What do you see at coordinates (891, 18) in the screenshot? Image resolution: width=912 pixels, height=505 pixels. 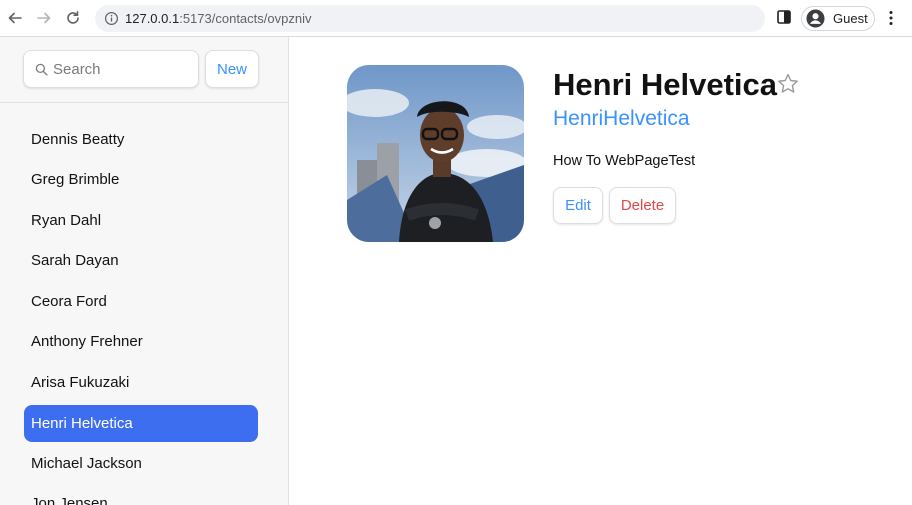 I see `more-menu-icon` at bounding box center [891, 18].